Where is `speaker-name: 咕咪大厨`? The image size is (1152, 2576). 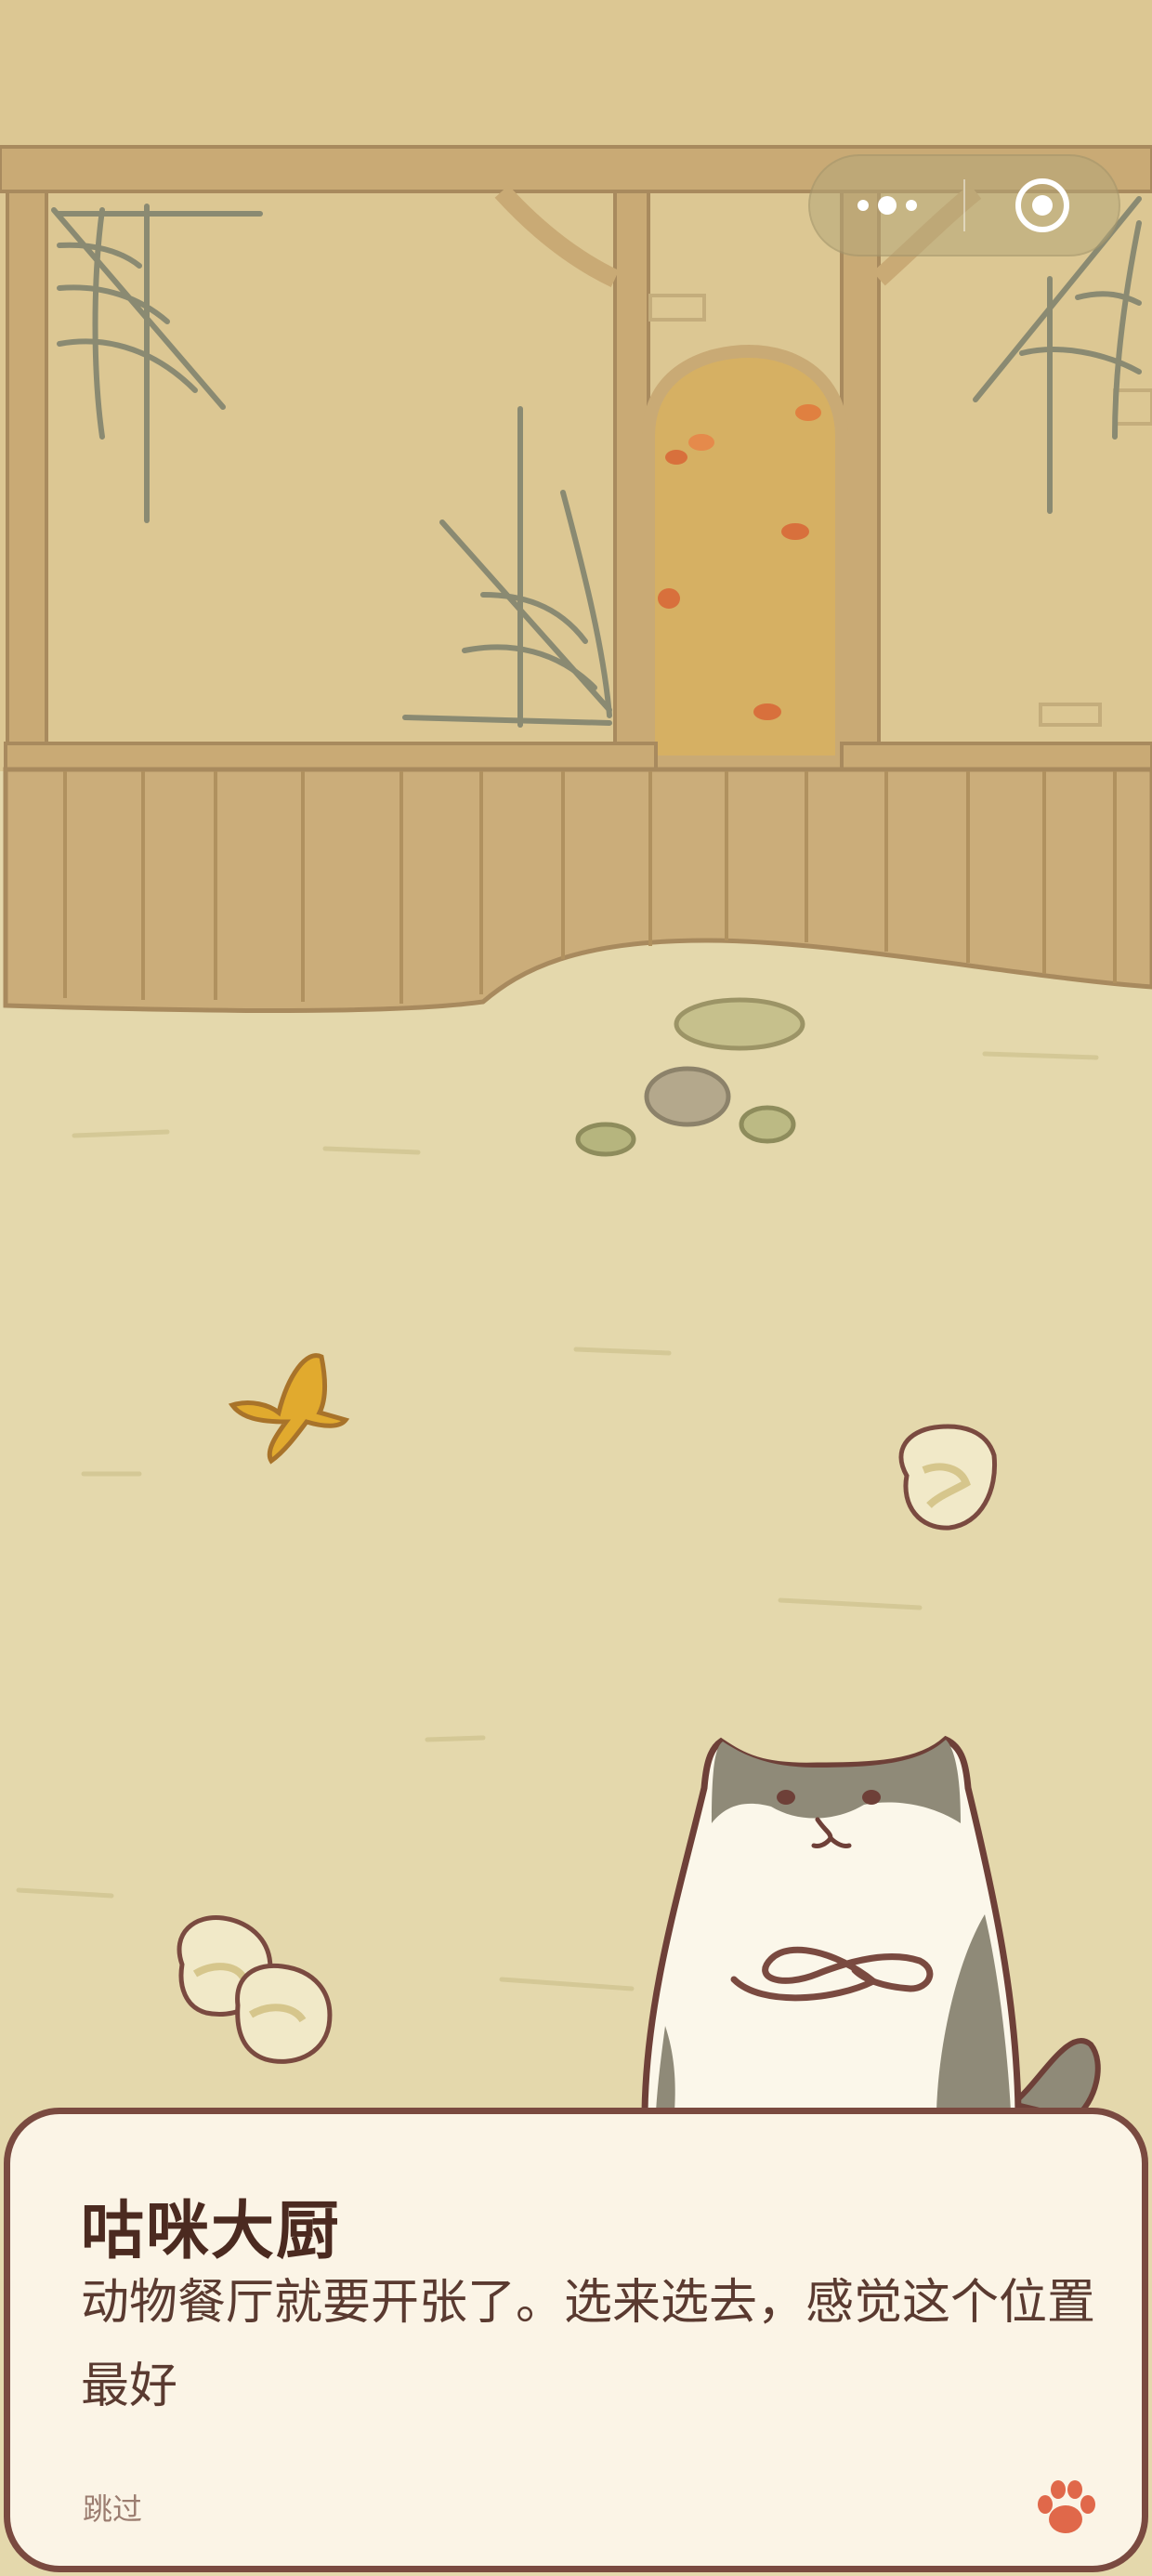
speaker-name: 咕咪大厨 is located at coordinates (211, 2231).